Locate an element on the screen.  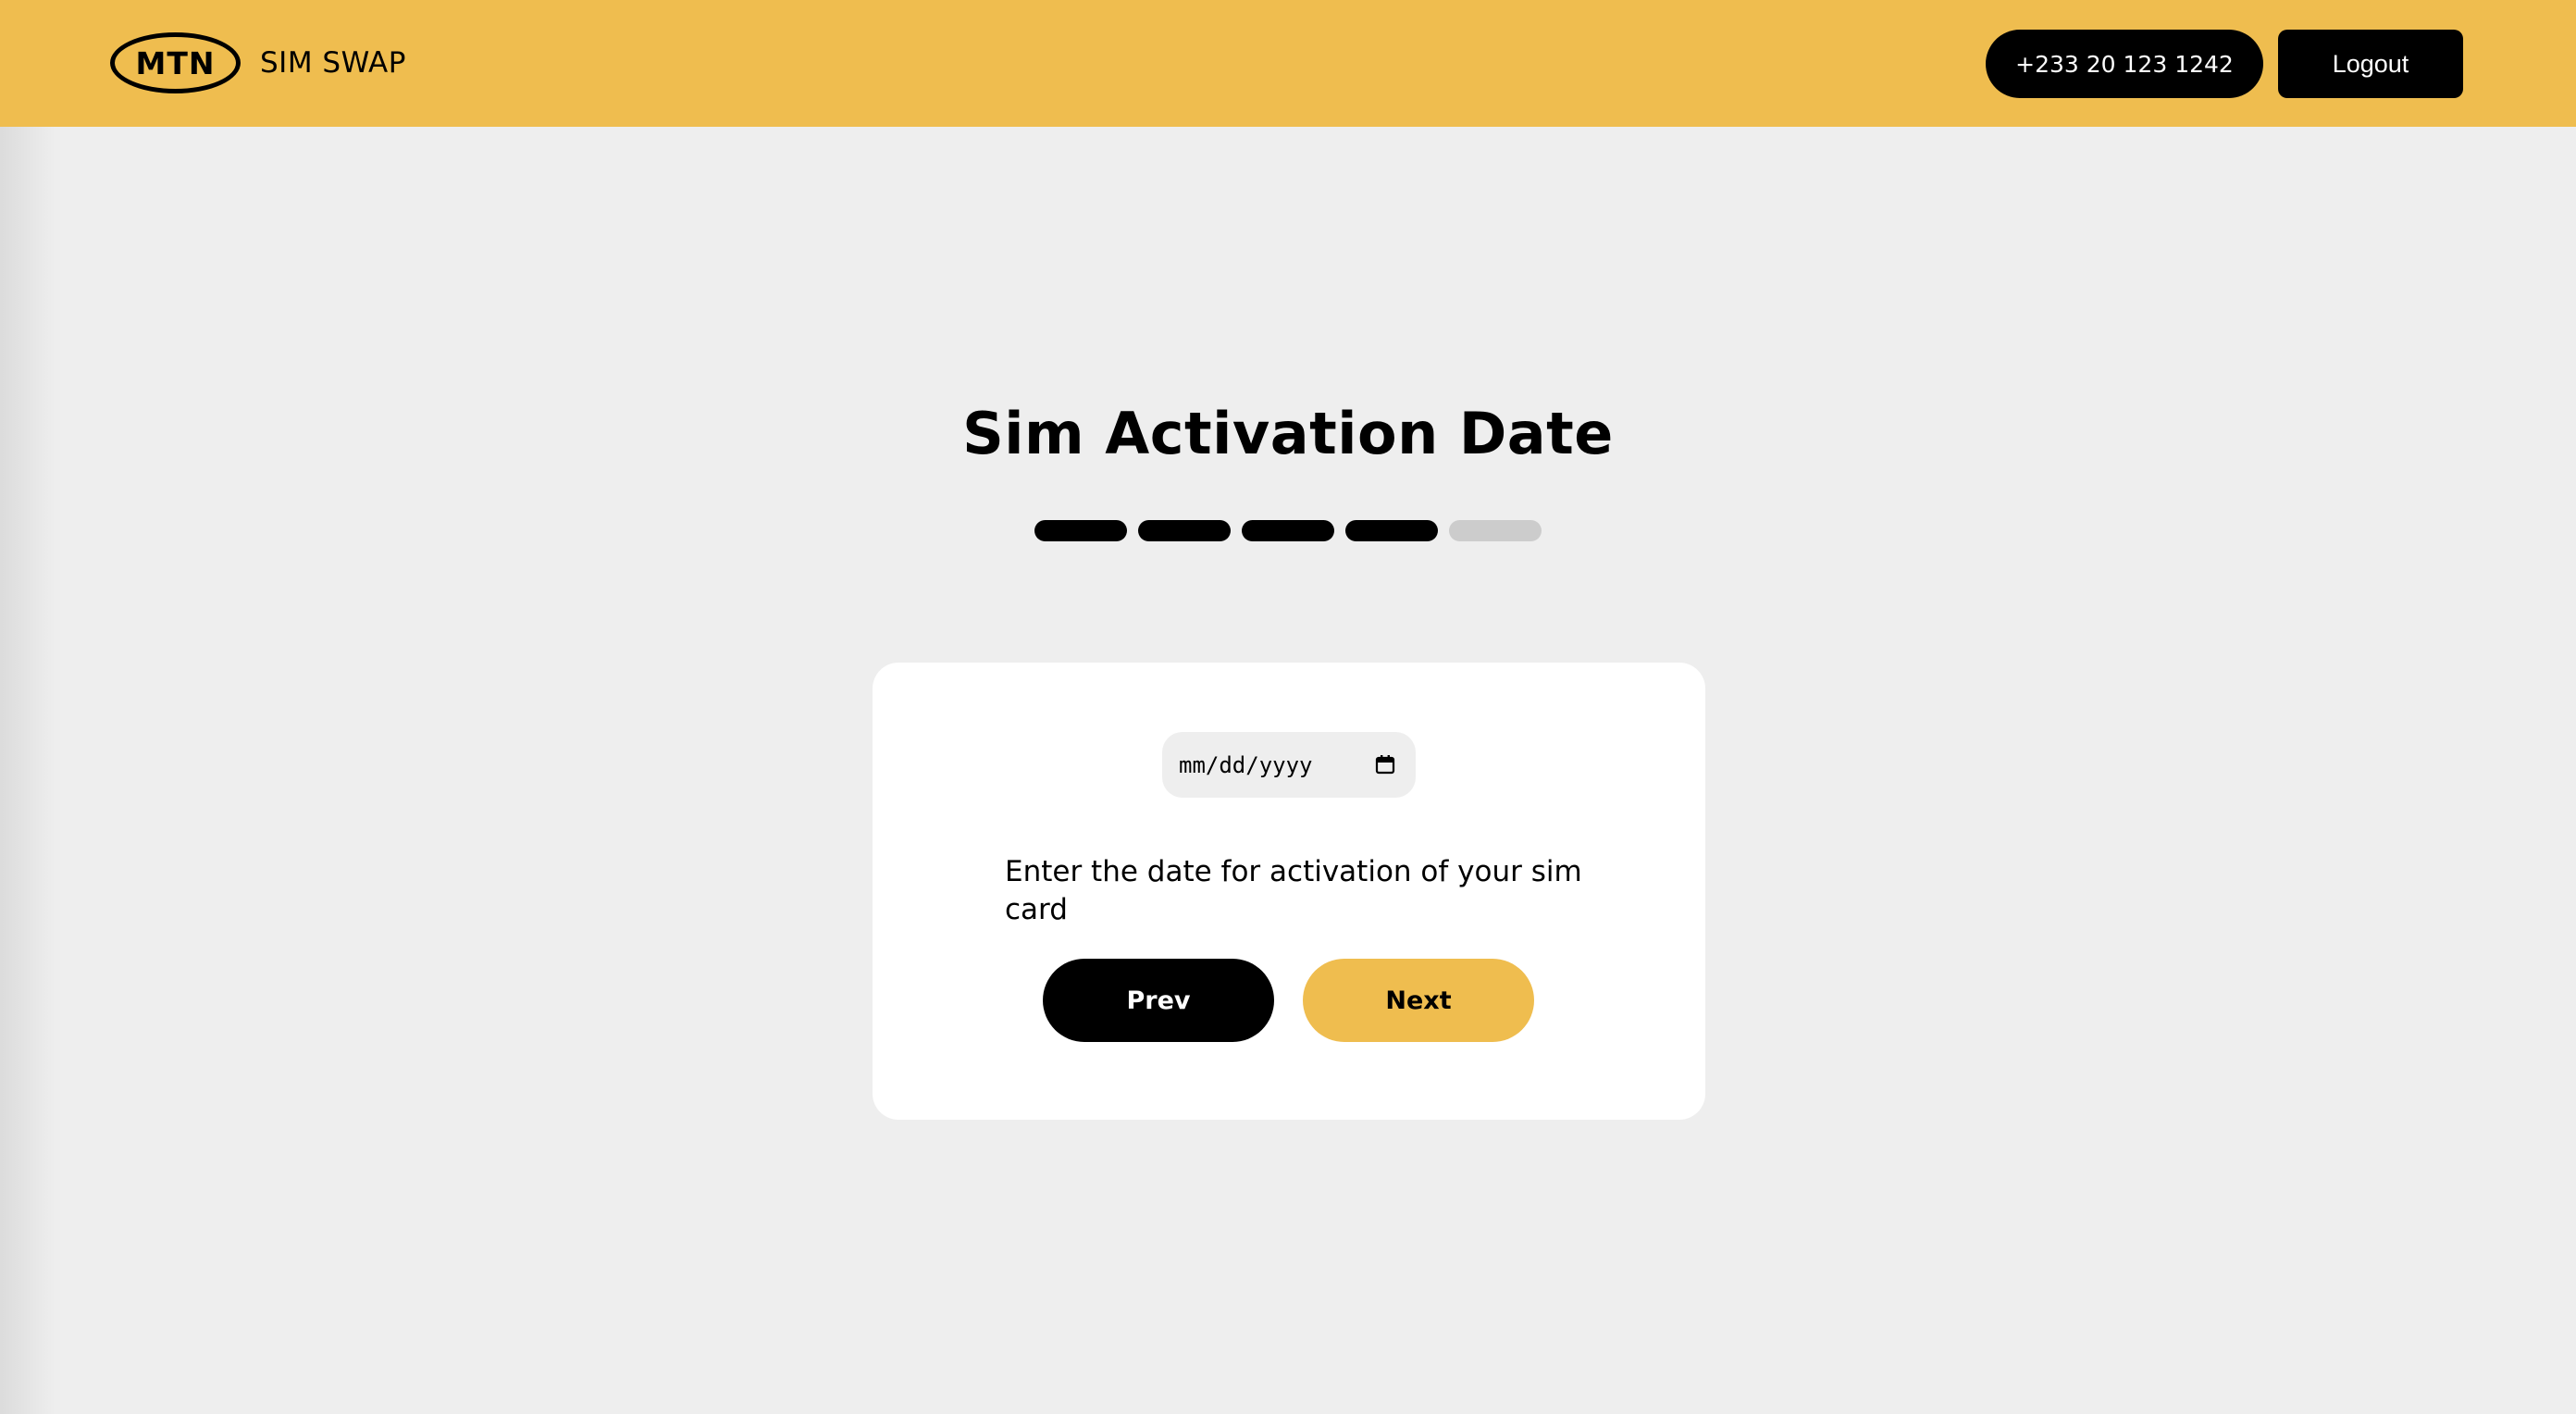
phone-number: +233 20 123 1242 is located at coordinates (2124, 64).